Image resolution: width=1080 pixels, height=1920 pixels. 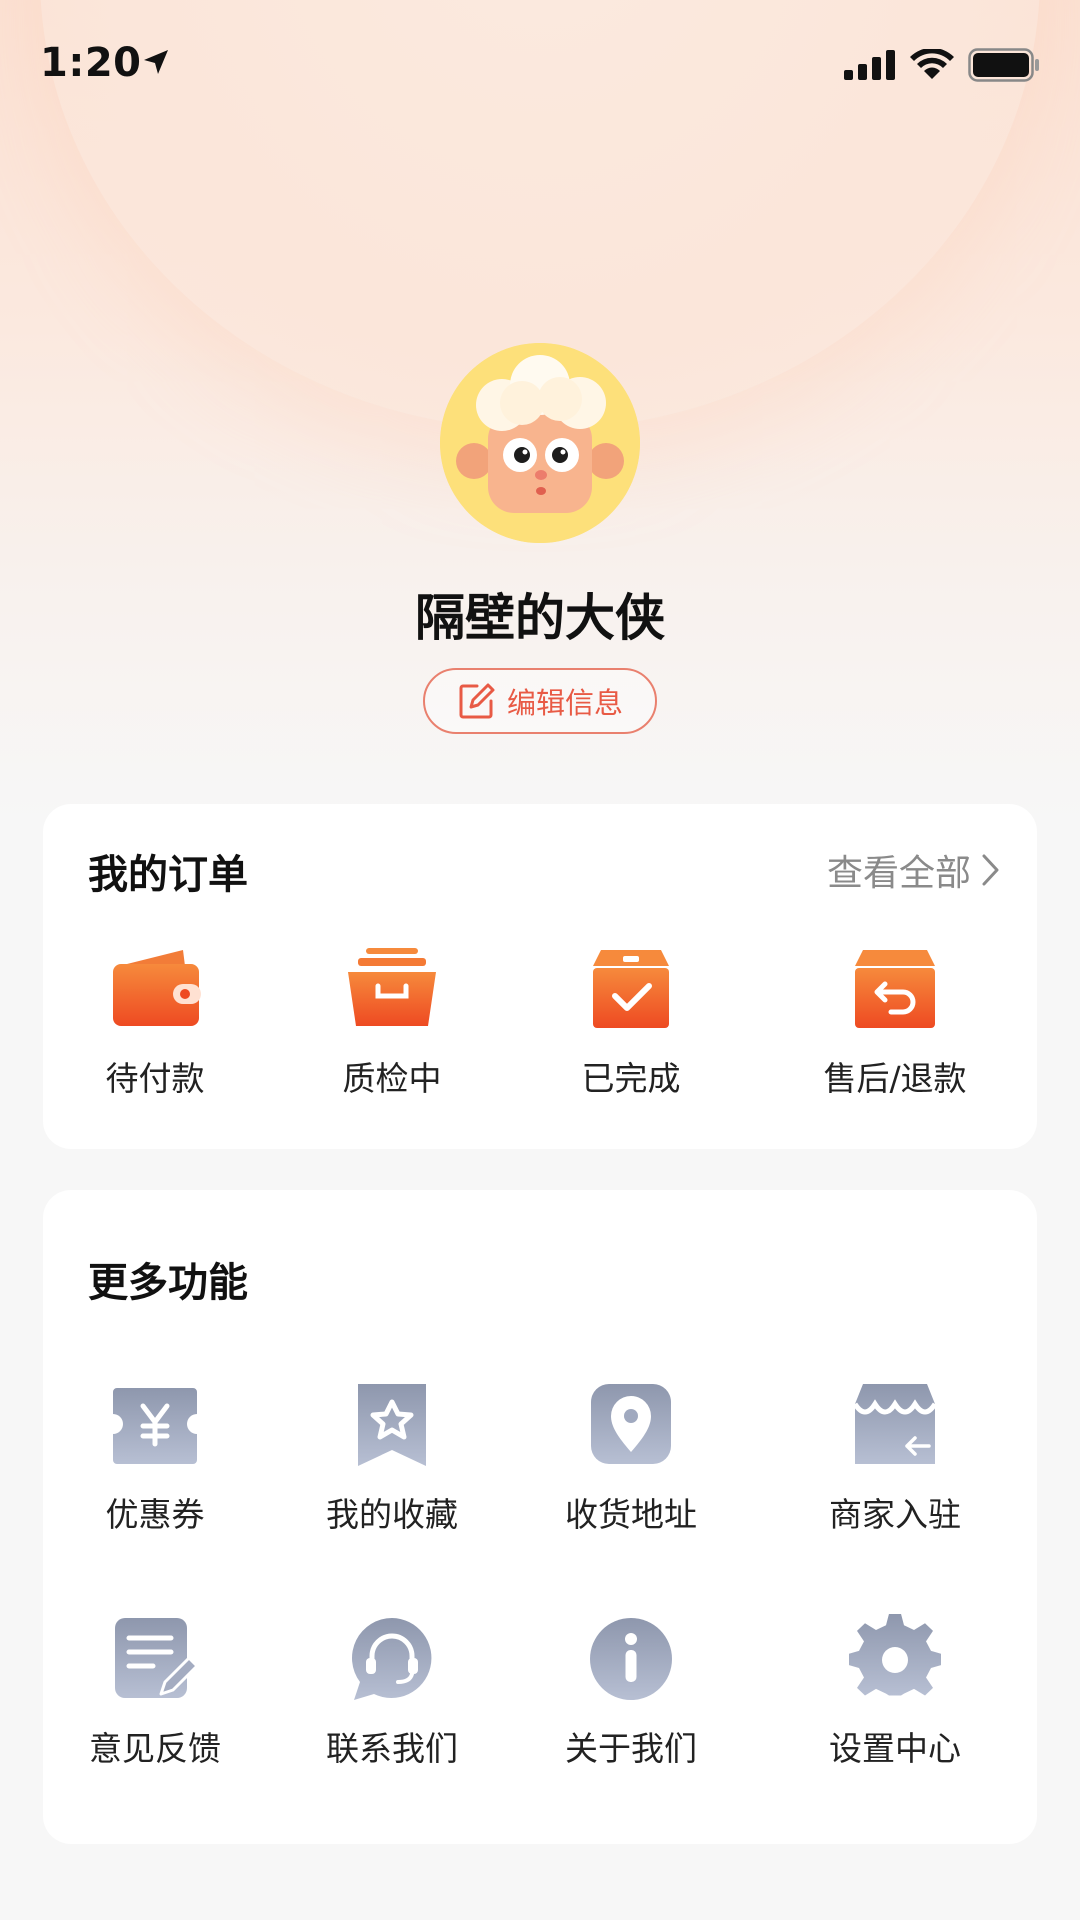 What do you see at coordinates (91, 63) in the screenshot?
I see `status-time: 1:20` at bounding box center [91, 63].